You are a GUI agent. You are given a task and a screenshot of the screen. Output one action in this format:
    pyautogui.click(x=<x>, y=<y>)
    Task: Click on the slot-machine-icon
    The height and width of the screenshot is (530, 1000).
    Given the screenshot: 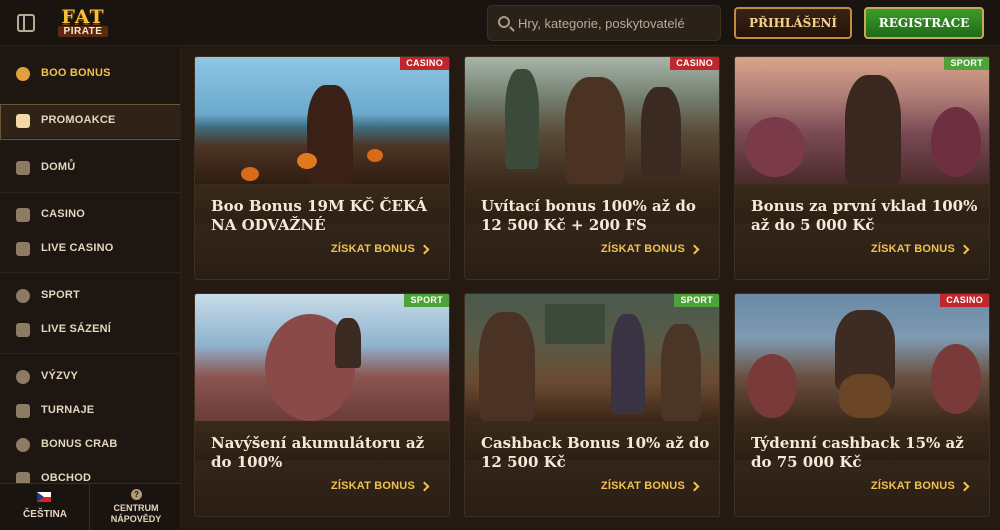 What is the action you would take?
    pyautogui.click(x=23, y=215)
    